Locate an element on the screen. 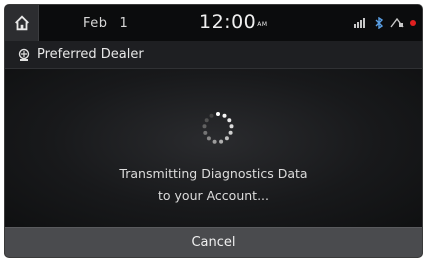  cancel-button: Cancel is located at coordinates (213, 242).